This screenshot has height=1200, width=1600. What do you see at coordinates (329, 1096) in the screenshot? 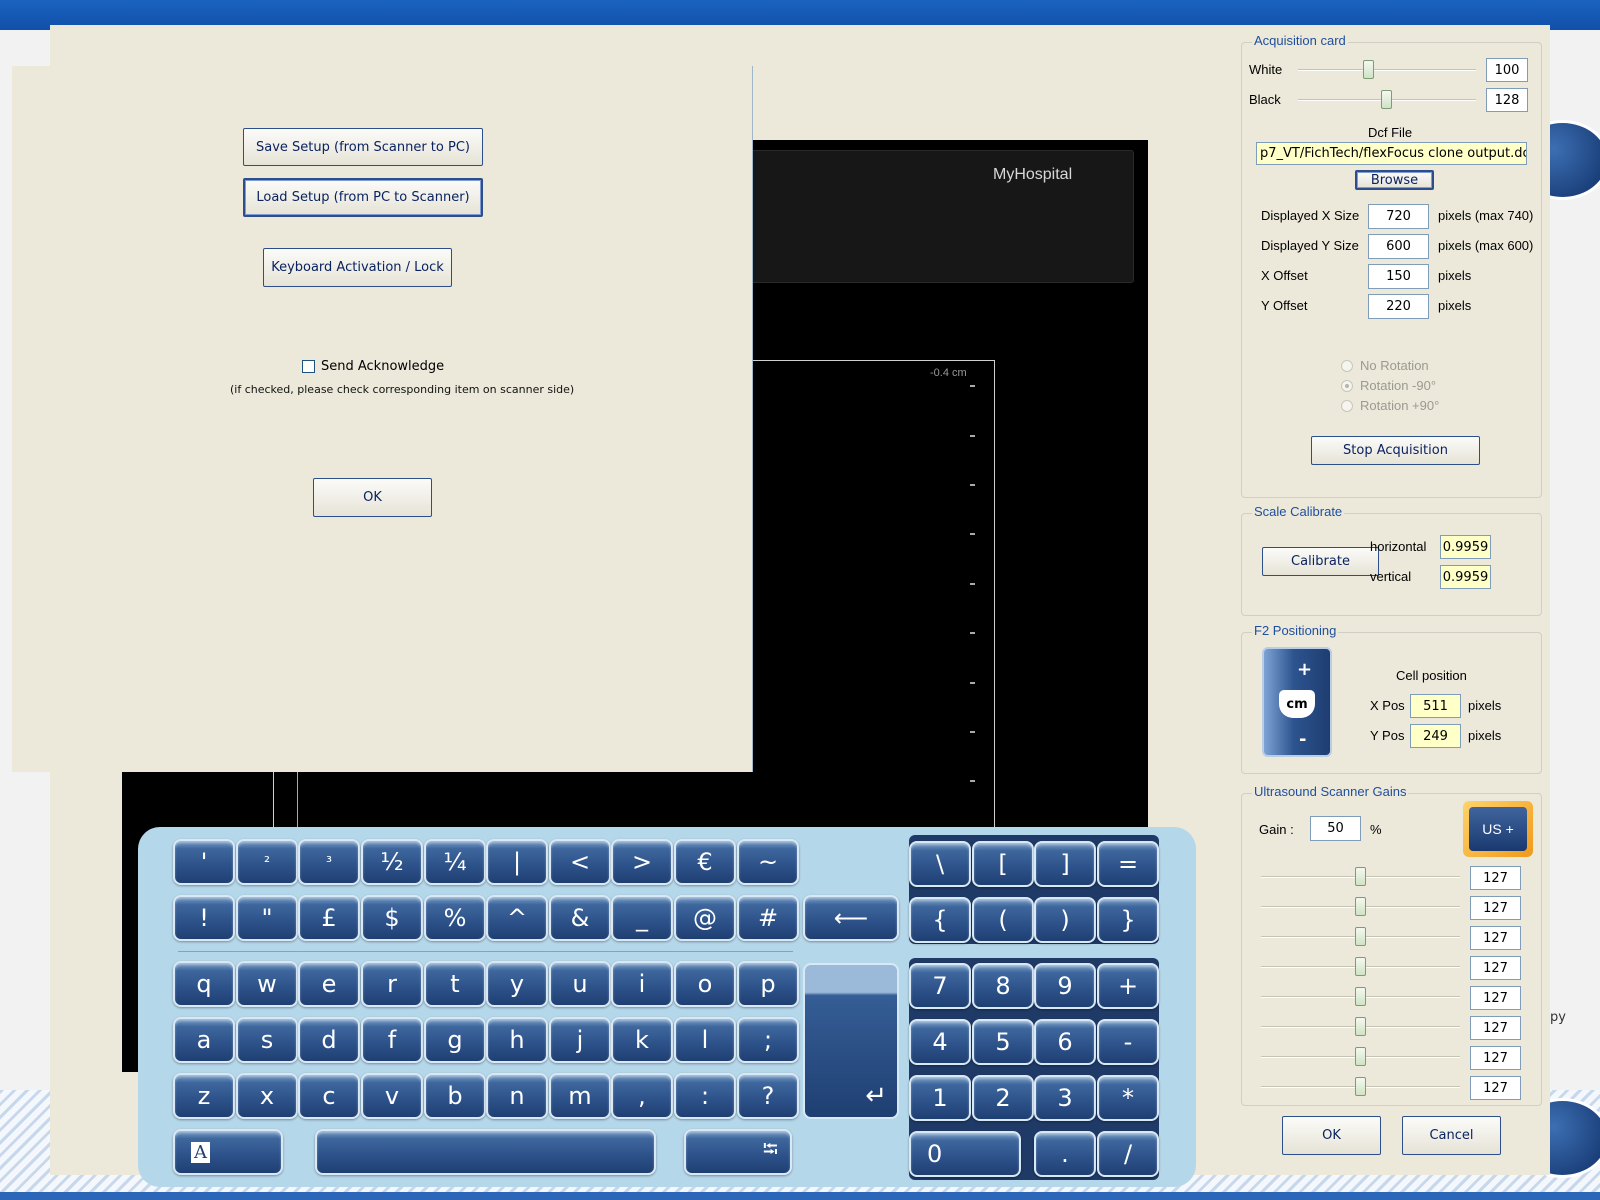
I see `key-c: c` at bounding box center [329, 1096].